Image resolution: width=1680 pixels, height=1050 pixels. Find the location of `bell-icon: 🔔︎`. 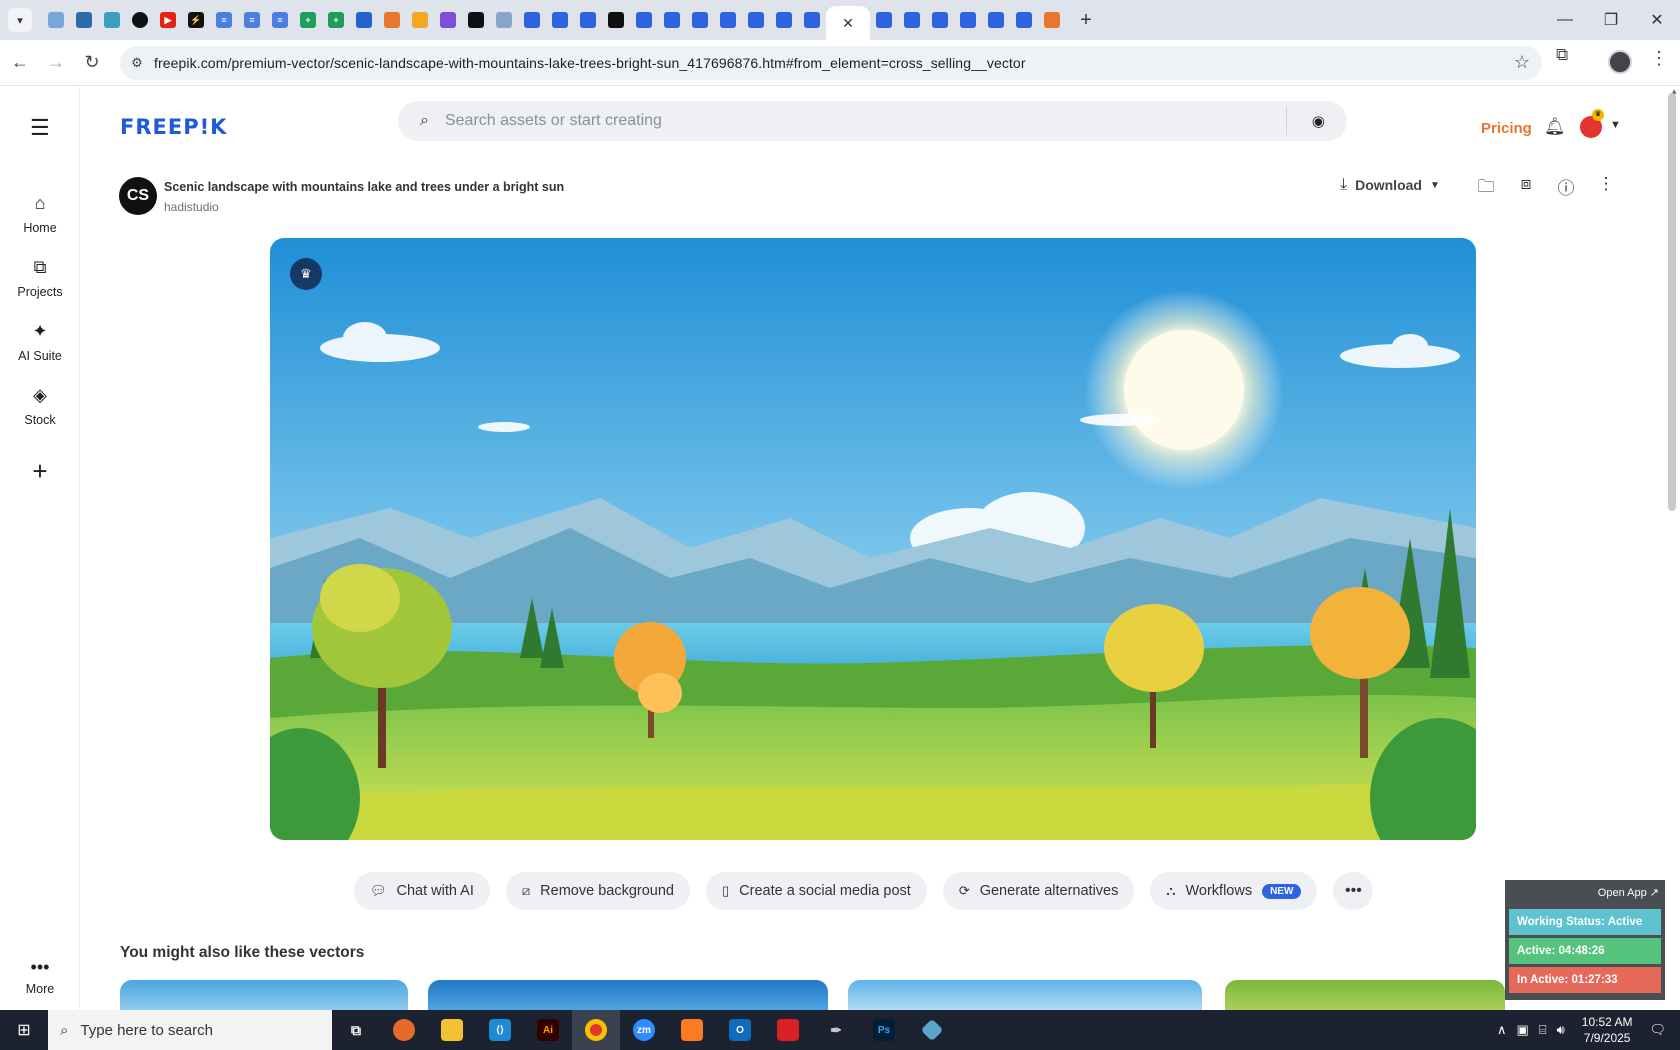

bell-icon: 🔔︎ is located at coordinates (1555, 127).